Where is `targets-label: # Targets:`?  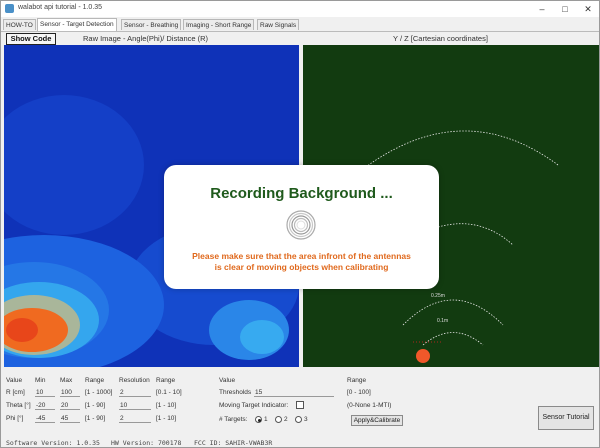 targets-label: # Targets: is located at coordinates (233, 419).